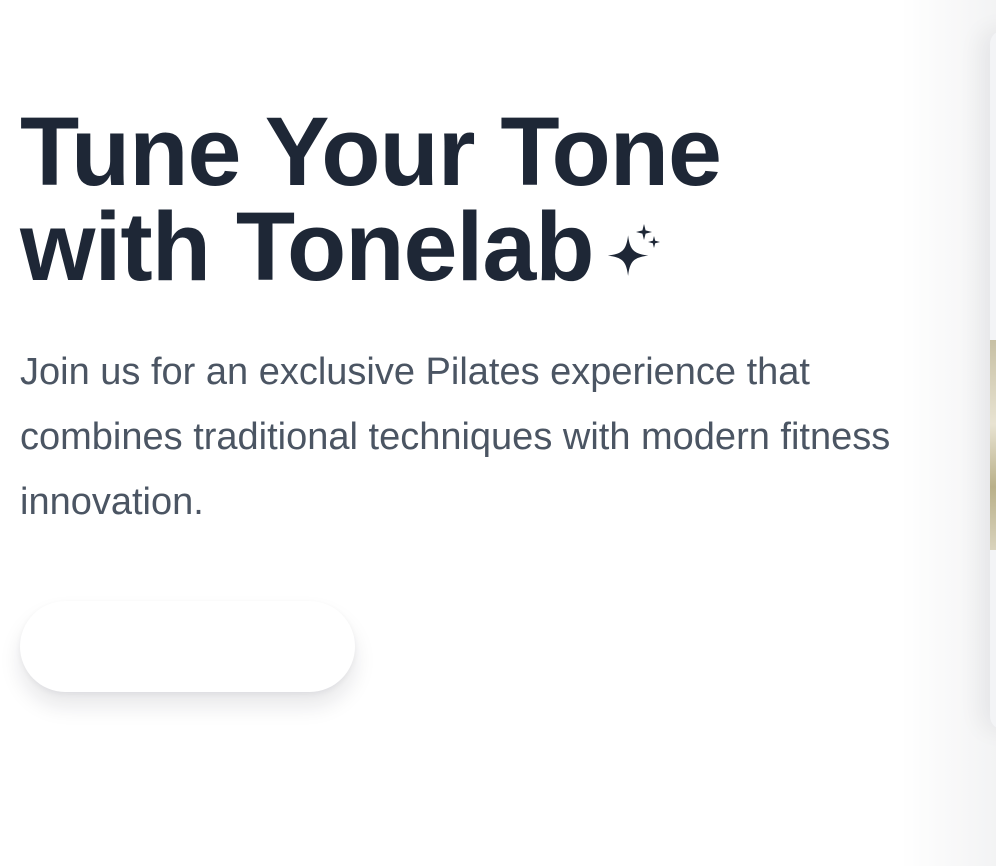 This screenshot has width=996, height=866. What do you see at coordinates (633, 238) in the screenshot?
I see `sparkle-icon` at bounding box center [633, 238].